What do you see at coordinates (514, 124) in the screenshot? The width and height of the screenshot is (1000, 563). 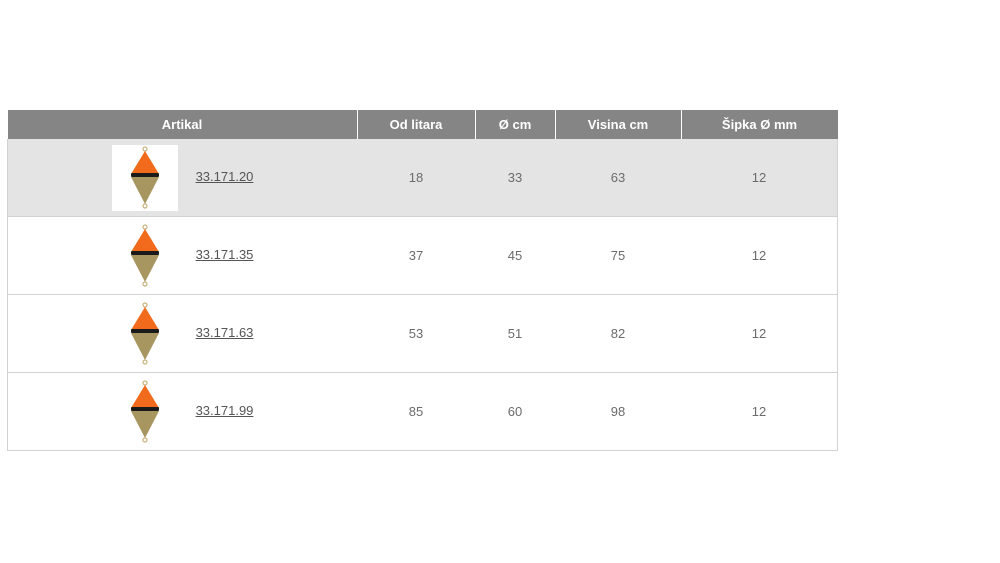 I see `header-diameter: Ø cm` at bounding box center [514, 124].